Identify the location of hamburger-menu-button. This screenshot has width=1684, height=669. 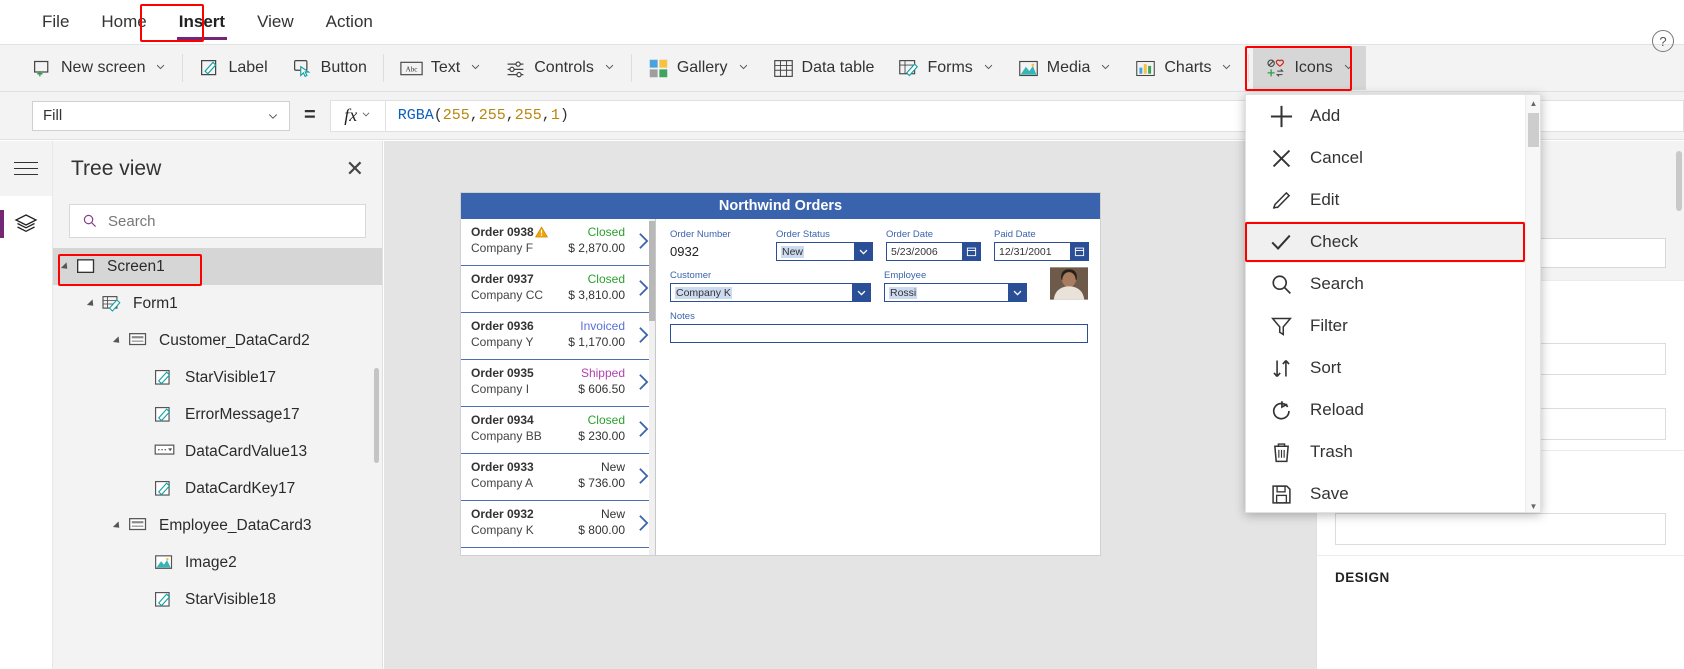
(26, 168).